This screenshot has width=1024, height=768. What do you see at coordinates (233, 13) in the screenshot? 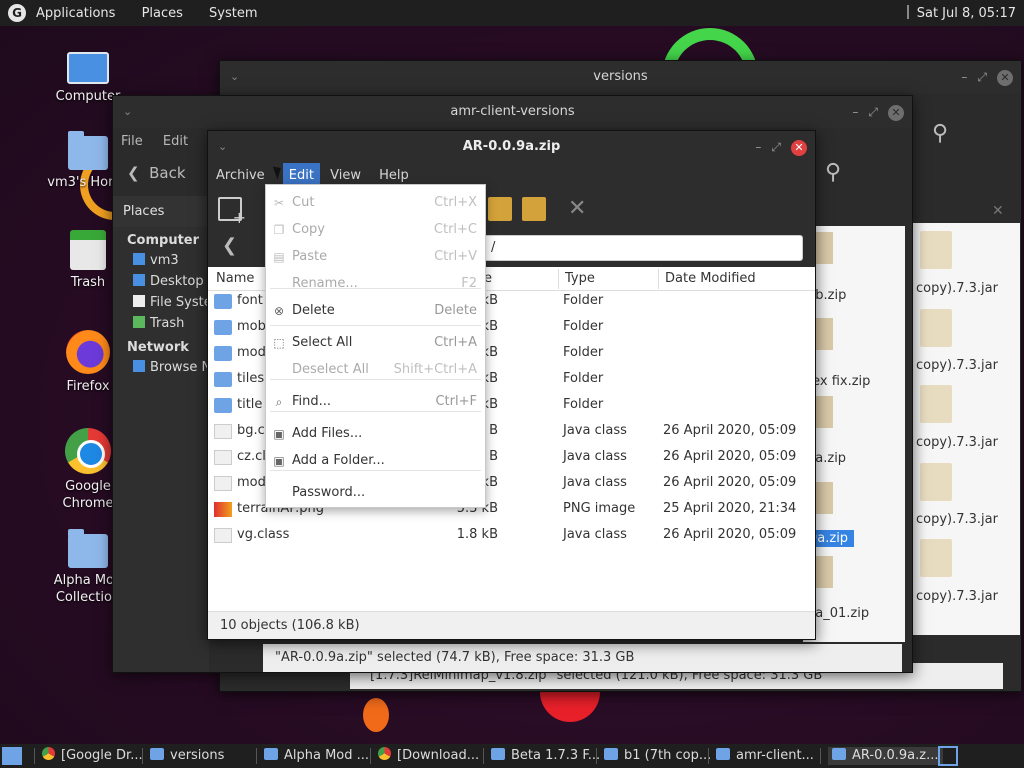
I see `system-menu: System` at bounding box center [233, 13].